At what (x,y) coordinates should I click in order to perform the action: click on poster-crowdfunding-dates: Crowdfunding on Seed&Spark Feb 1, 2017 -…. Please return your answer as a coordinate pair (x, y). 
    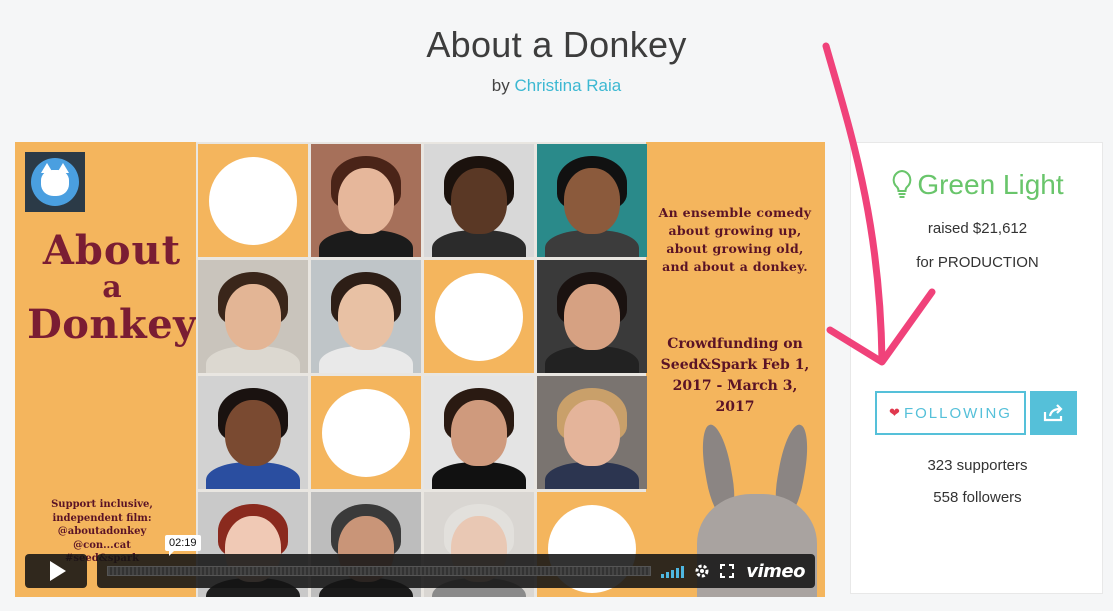
    Looking at the image, I should click on (735, 375).